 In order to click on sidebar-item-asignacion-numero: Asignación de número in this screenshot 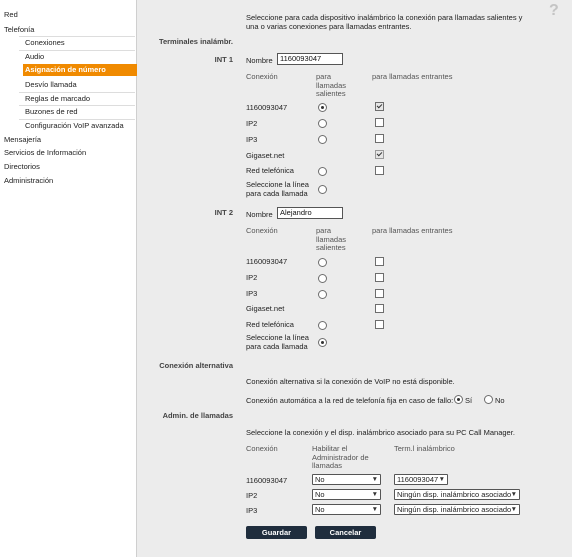, I will do `click(80, 70)`.